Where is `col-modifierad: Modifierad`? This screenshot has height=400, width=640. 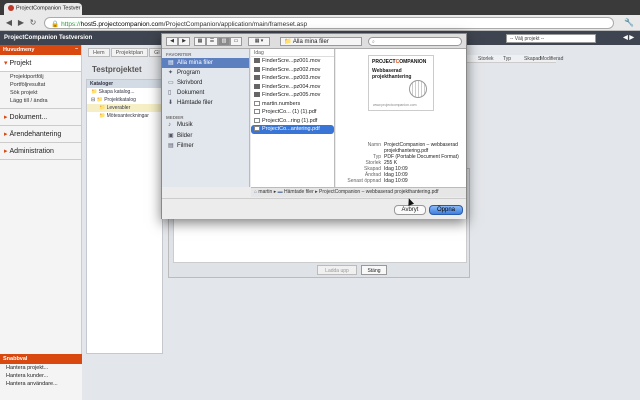 col-modifierad: Modifierad is located at coordinates (551, 59).